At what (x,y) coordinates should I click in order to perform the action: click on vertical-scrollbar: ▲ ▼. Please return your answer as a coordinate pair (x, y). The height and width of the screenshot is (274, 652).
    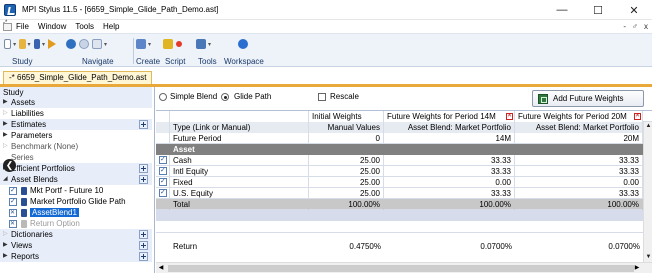
    Looking at the image, I should click on (647, 192).